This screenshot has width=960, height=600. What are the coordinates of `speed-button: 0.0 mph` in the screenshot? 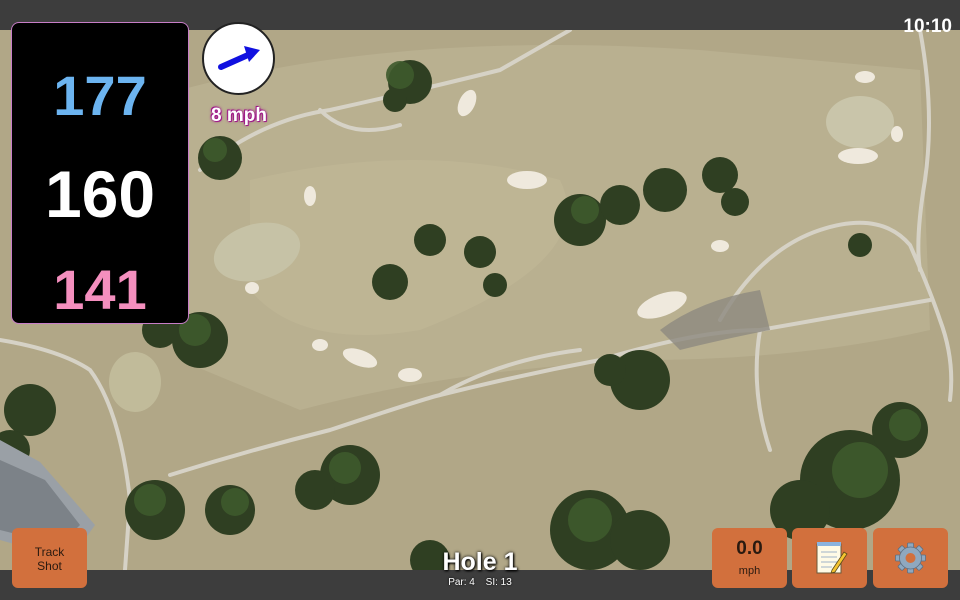 It's located at (749, 558).